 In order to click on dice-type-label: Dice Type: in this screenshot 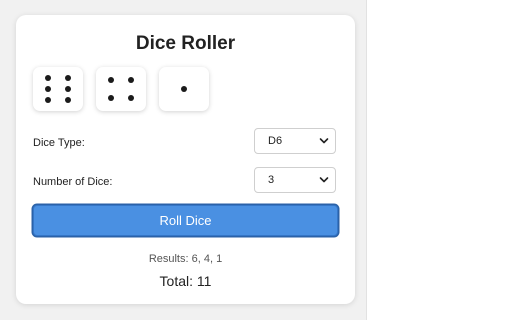, I will do `click(59, 143)`.